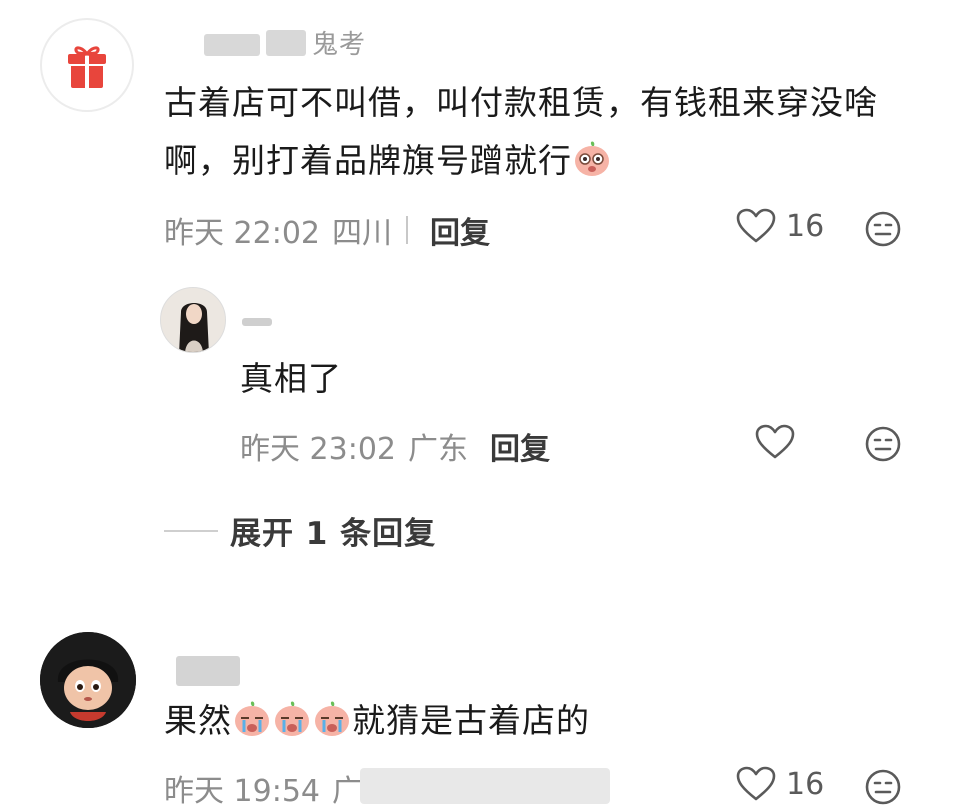 This screenshot has height=810, width=960. I want to click on peach-emoji-icon, so click(592, 158).